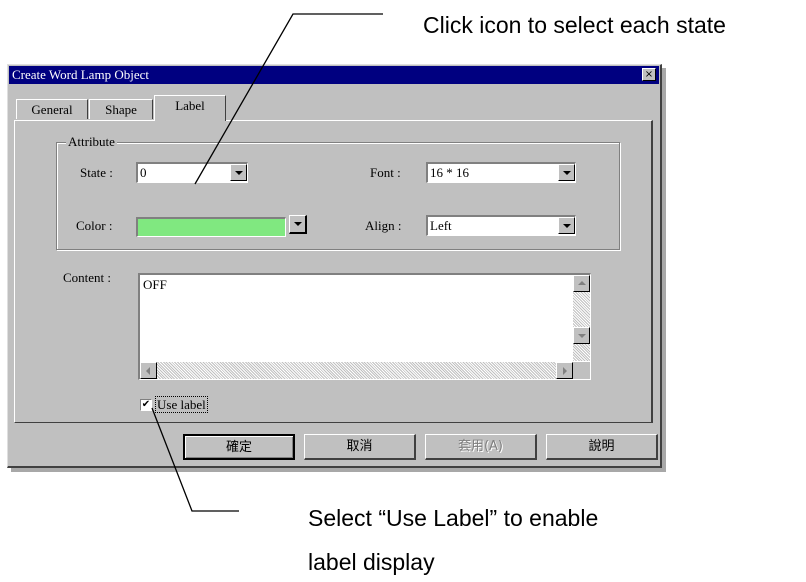 The height and width of the screenshot is (582, 806). What do you see at coordinates (195, 459) in the screenshot?
I see `callout-line-bottom` at bounding box center [195, 459].